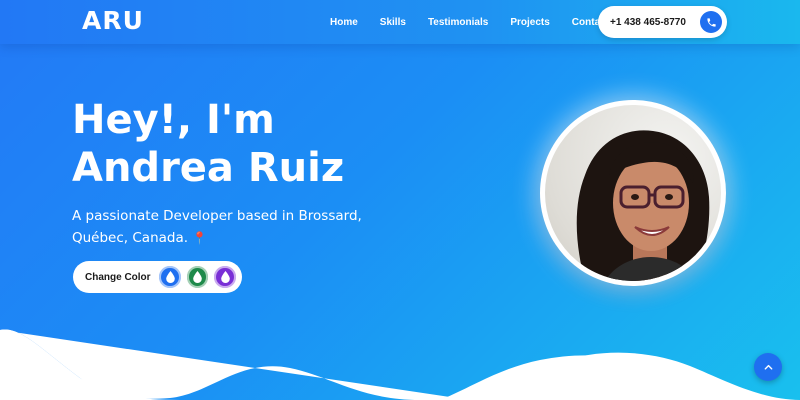 The height and width of the screenshot is (400, 800). Describe the element at coordinates (157, 277) in the screenshot. I see `change-color-pill: Change Color` at that location.